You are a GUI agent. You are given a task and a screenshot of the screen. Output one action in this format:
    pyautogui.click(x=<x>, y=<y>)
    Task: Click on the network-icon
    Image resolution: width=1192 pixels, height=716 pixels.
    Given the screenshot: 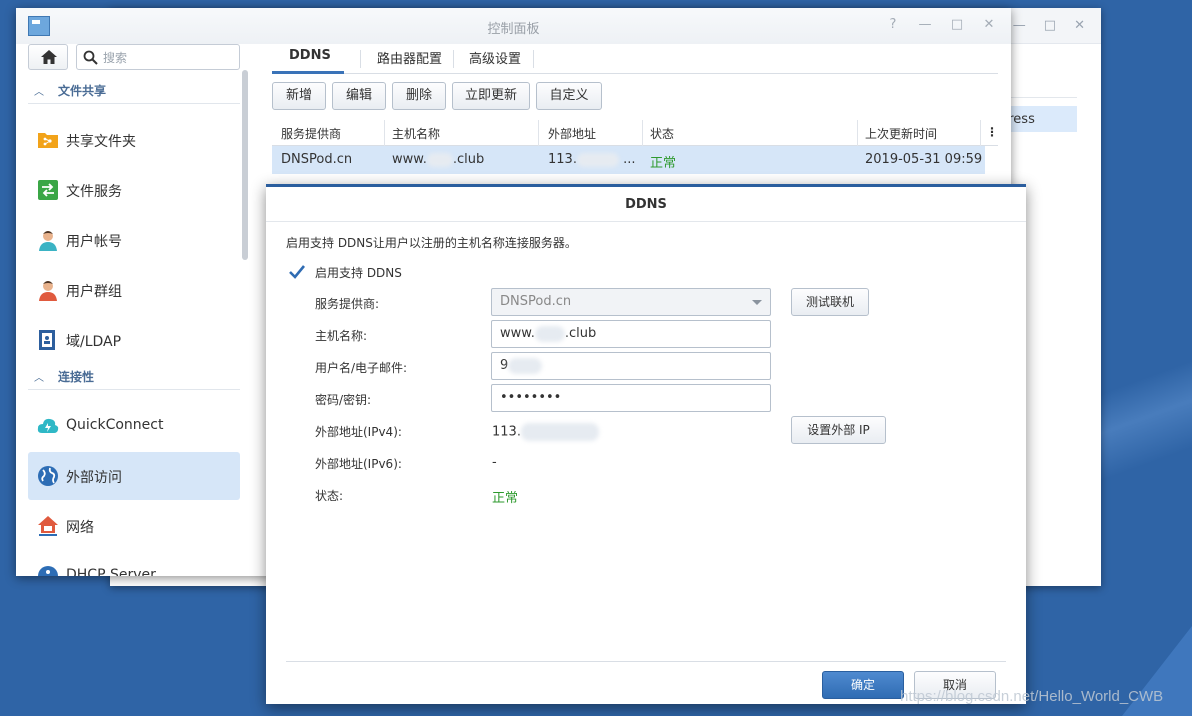 What is the action you would take?
    pyautogui.click(x=48, y=526)
    